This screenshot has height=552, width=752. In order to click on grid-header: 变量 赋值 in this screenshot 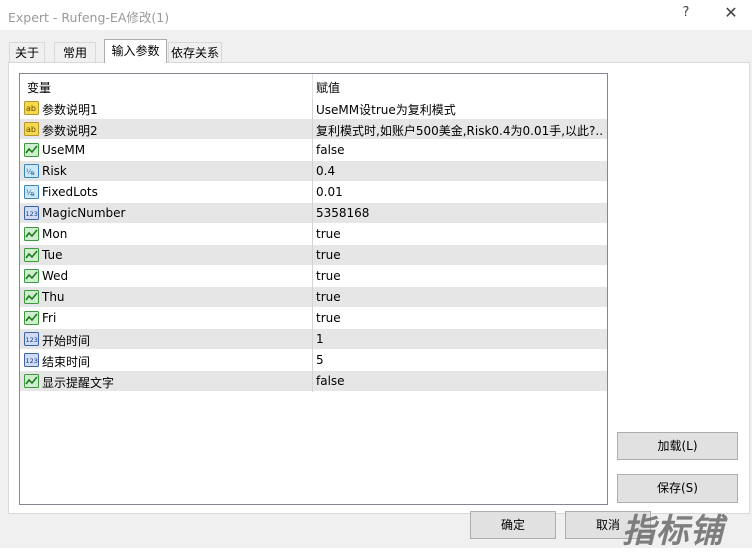, I will do `click(313, 86)`.